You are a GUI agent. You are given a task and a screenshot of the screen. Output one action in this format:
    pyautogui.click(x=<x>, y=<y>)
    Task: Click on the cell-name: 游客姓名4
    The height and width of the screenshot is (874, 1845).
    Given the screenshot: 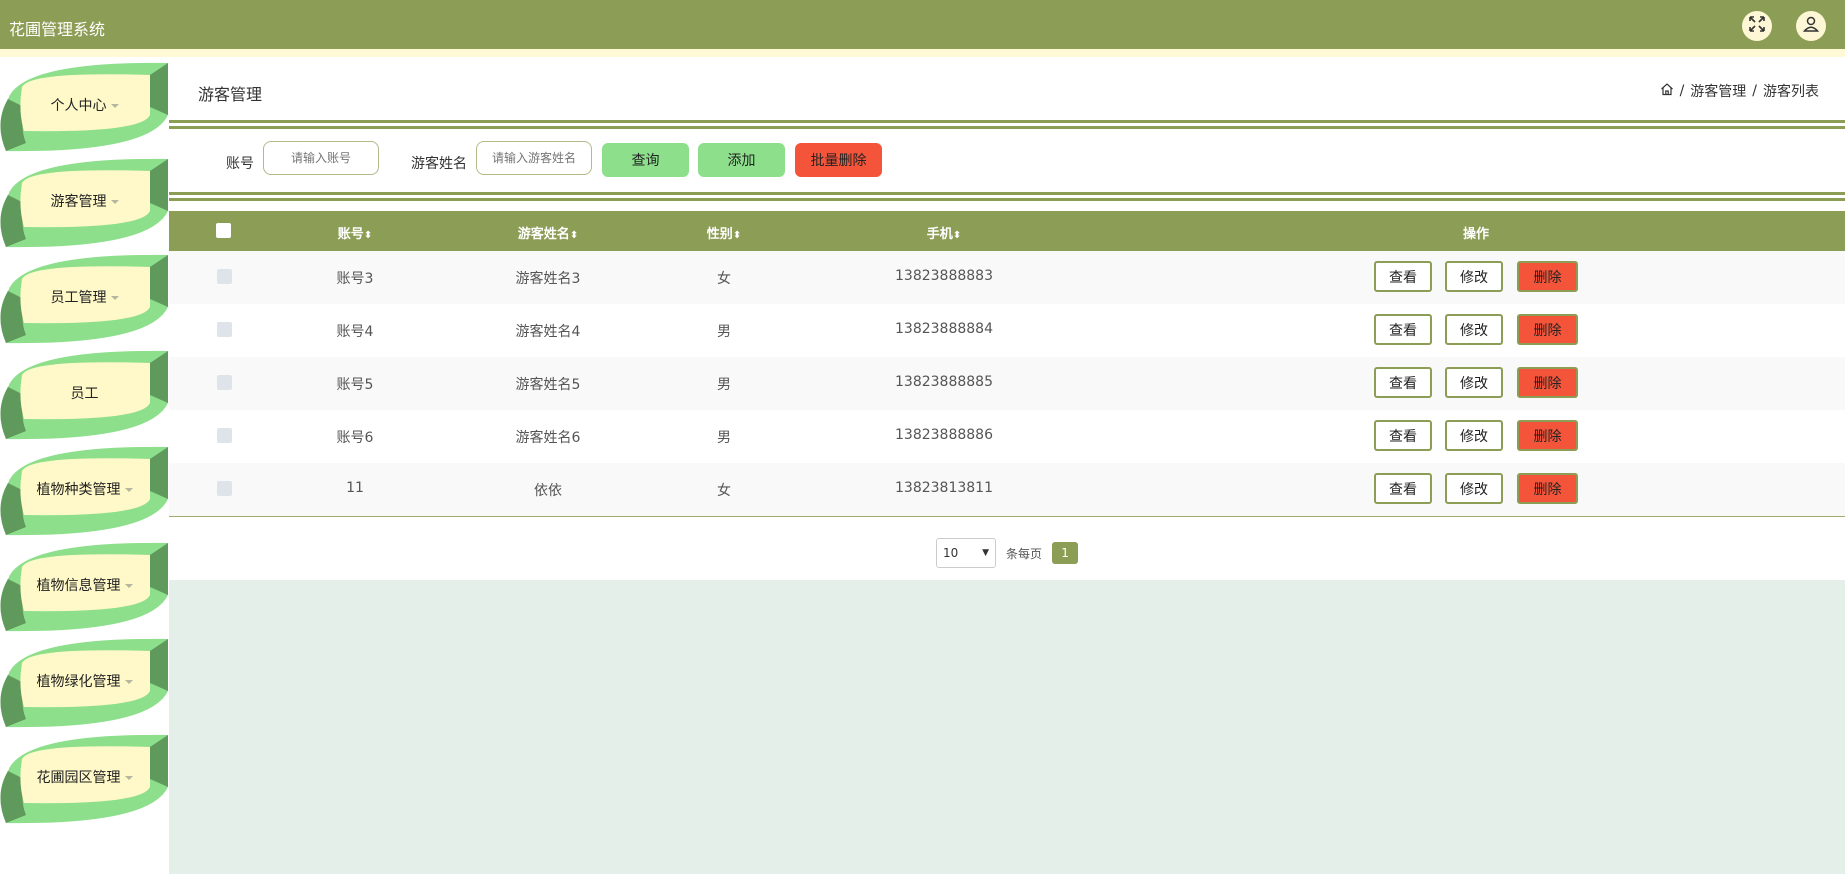 What is the action you would take?
    pyautogui.click(x=548, y=332)
    